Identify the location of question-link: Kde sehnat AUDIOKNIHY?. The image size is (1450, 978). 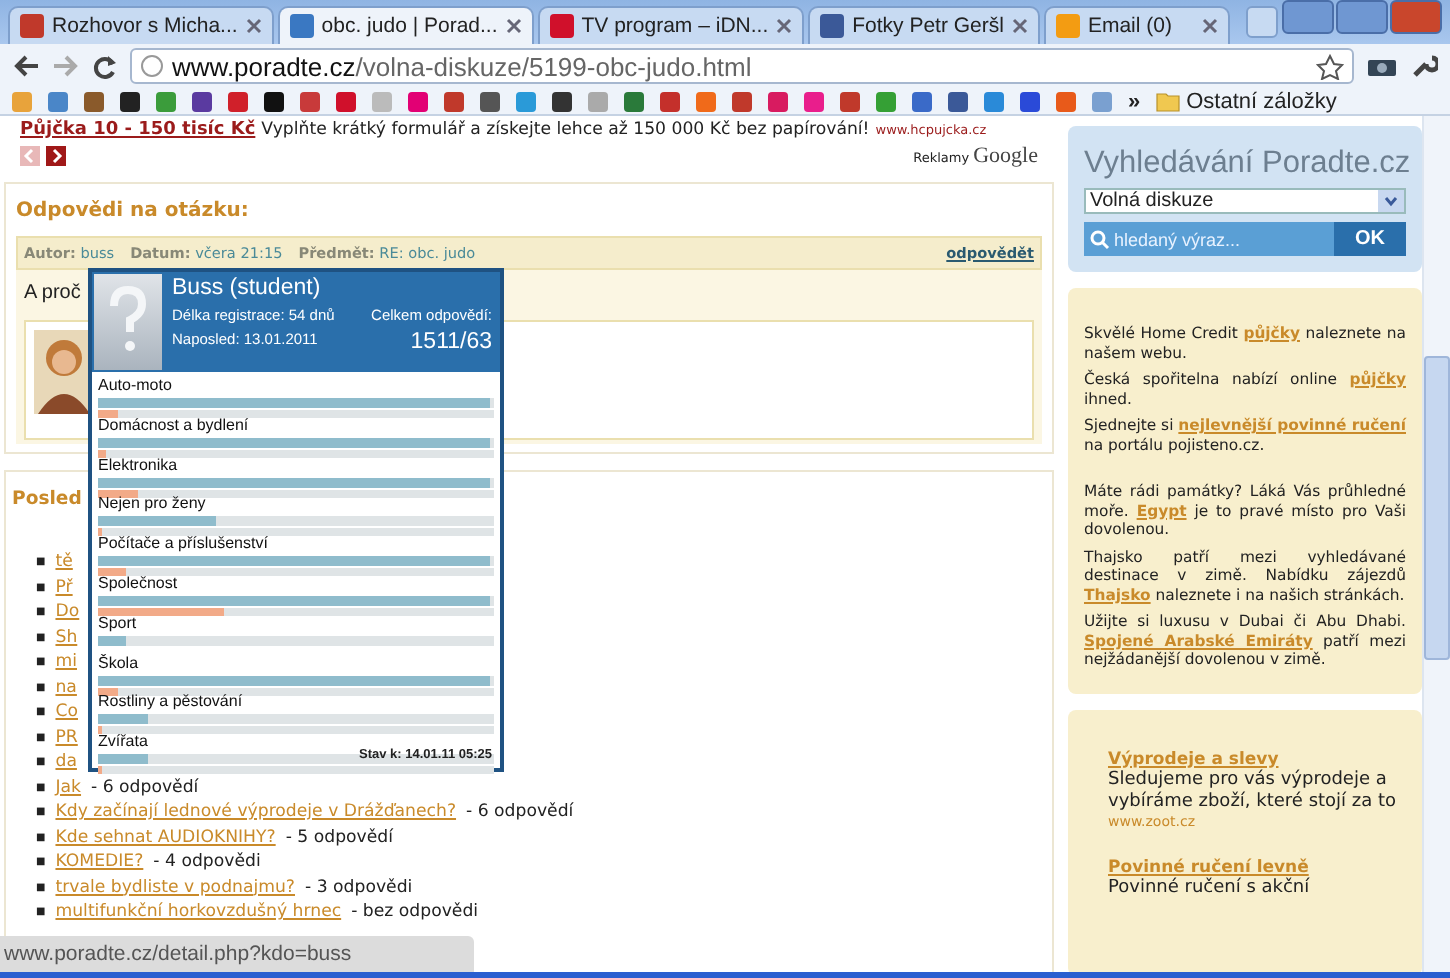
(165, 837).